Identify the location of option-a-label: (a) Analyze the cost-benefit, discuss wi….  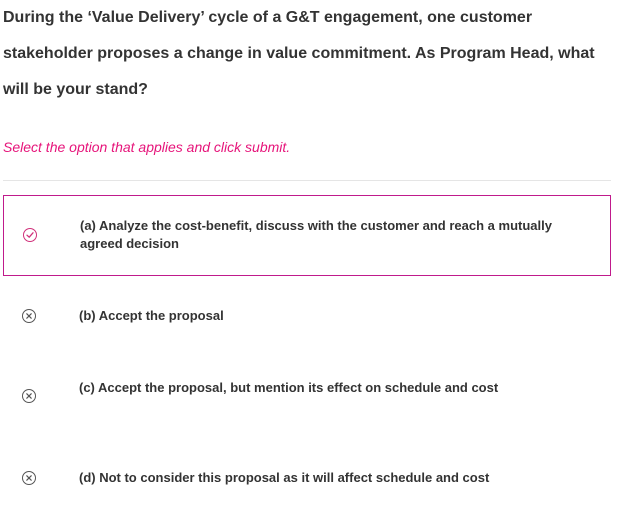
(316, 234).